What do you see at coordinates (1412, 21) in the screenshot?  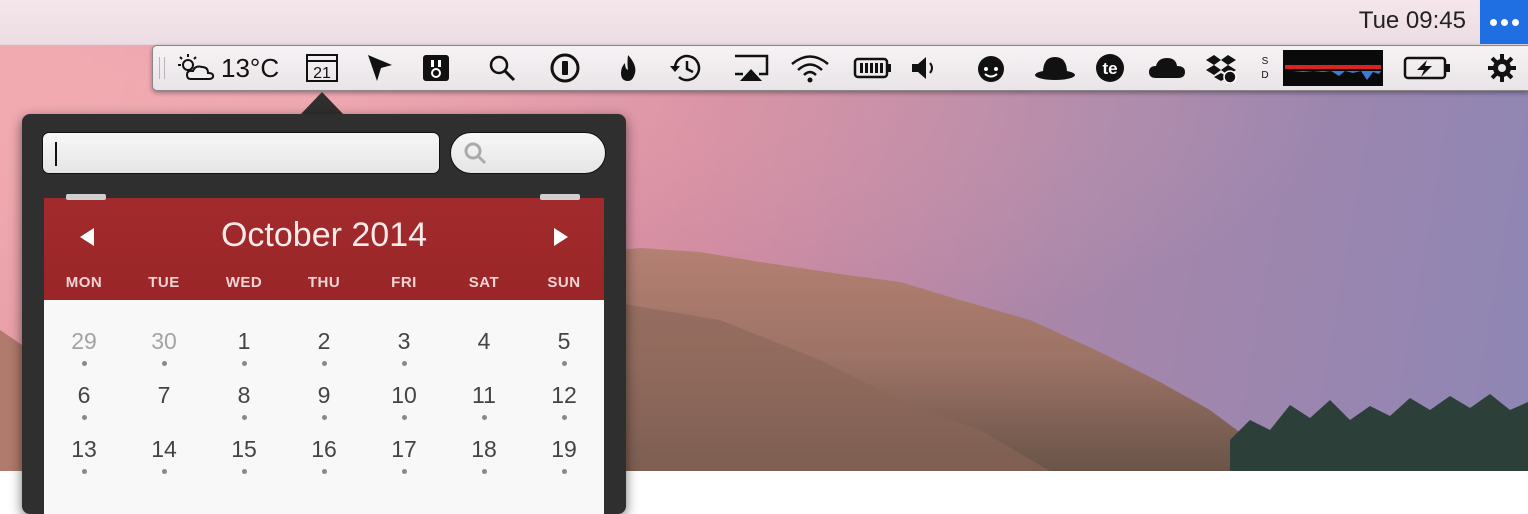 I see `menu-bar-clock: Tue 09:45` at bounding box center [1412, 21].